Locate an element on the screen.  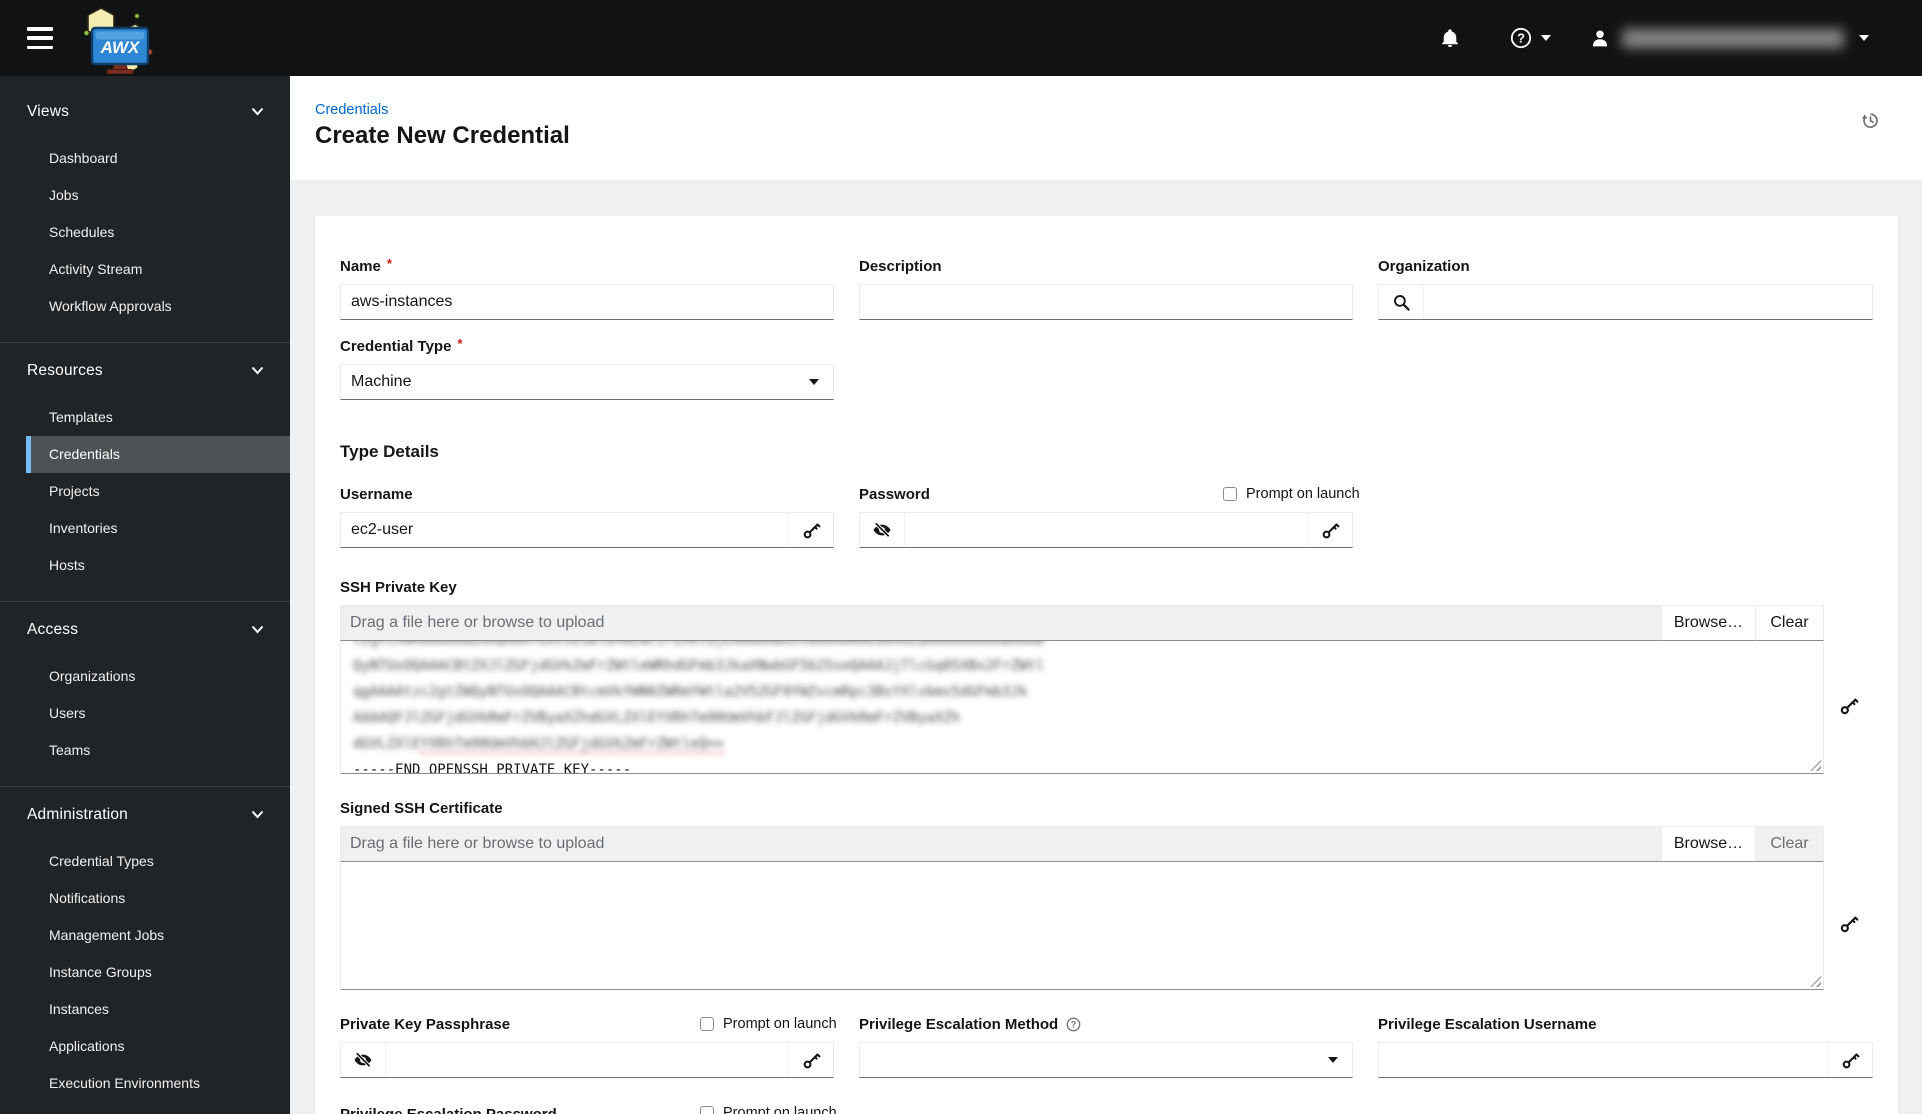
sidebar-item-credentials: Credentials is located at coordinates (158, 454).